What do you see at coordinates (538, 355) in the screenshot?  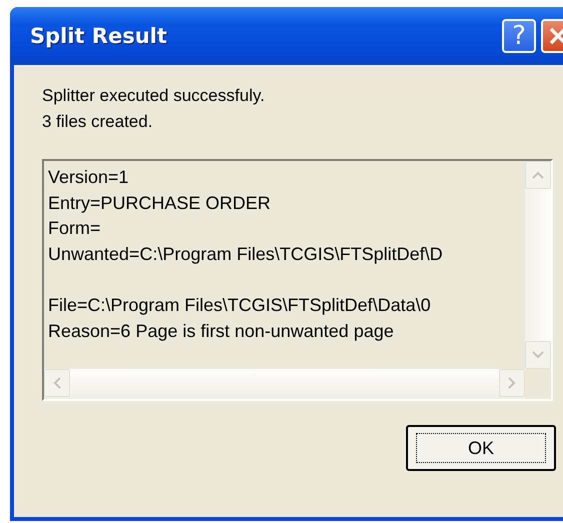 I see `scroll-down-button` at bounding box center [538, 355].